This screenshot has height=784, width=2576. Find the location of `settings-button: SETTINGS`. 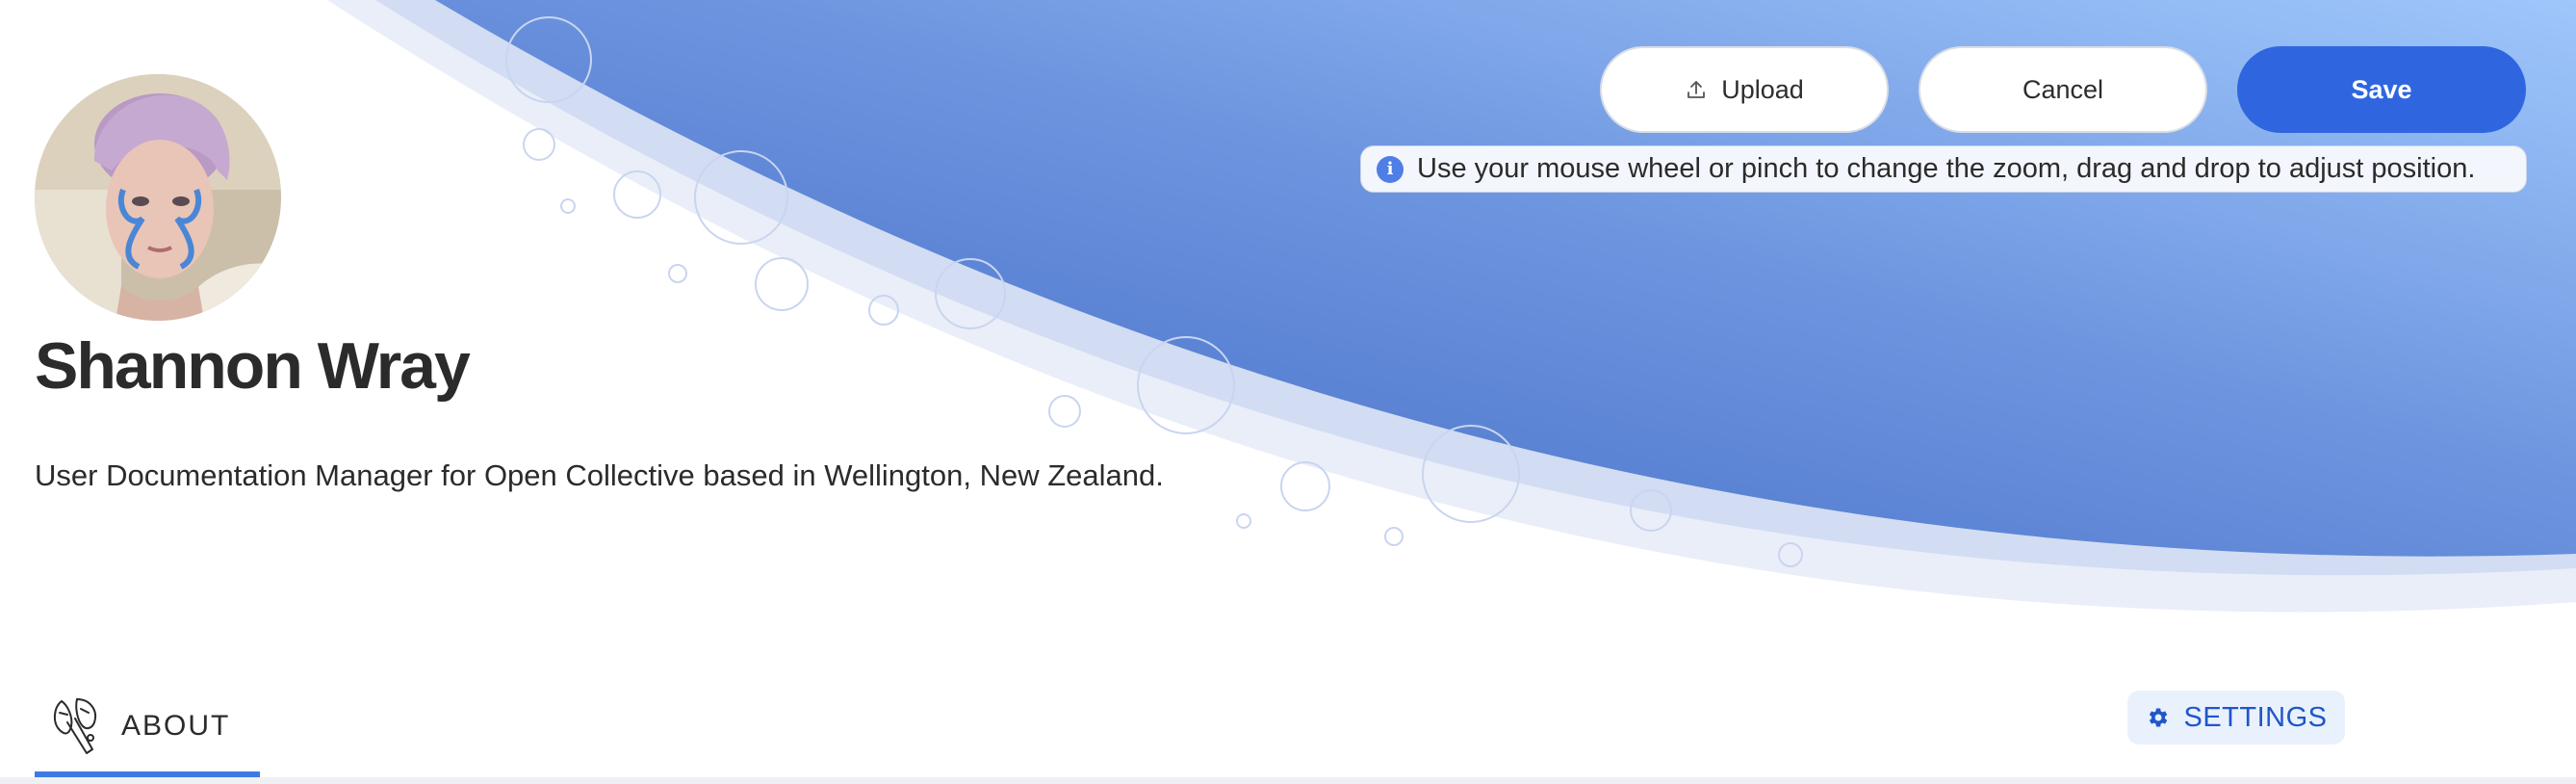

settings-button: SETTINGS is located at coordinates (2236, 718).